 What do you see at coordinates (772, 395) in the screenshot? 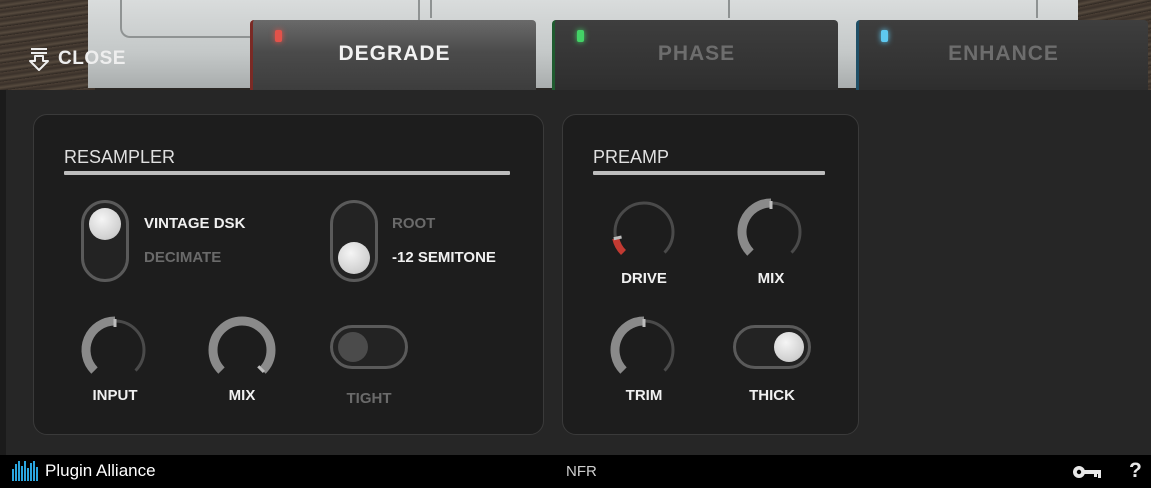
I see `thick-toggle-label: THICK` at bounding box center [772, 395].